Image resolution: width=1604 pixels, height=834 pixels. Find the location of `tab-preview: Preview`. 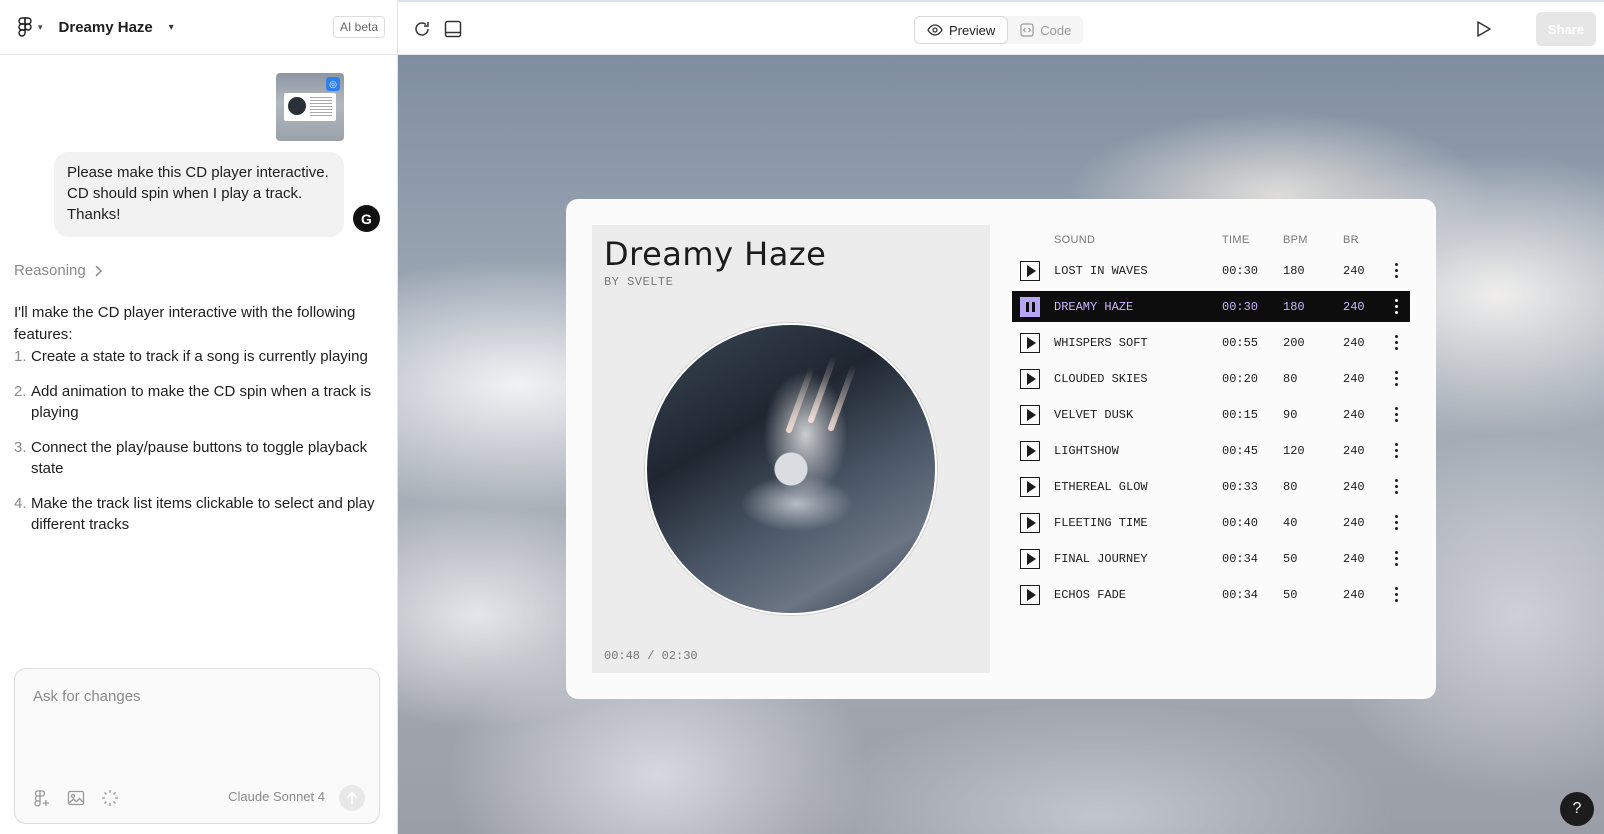

tab-preview: Preview is located at coordinates (961, 30).